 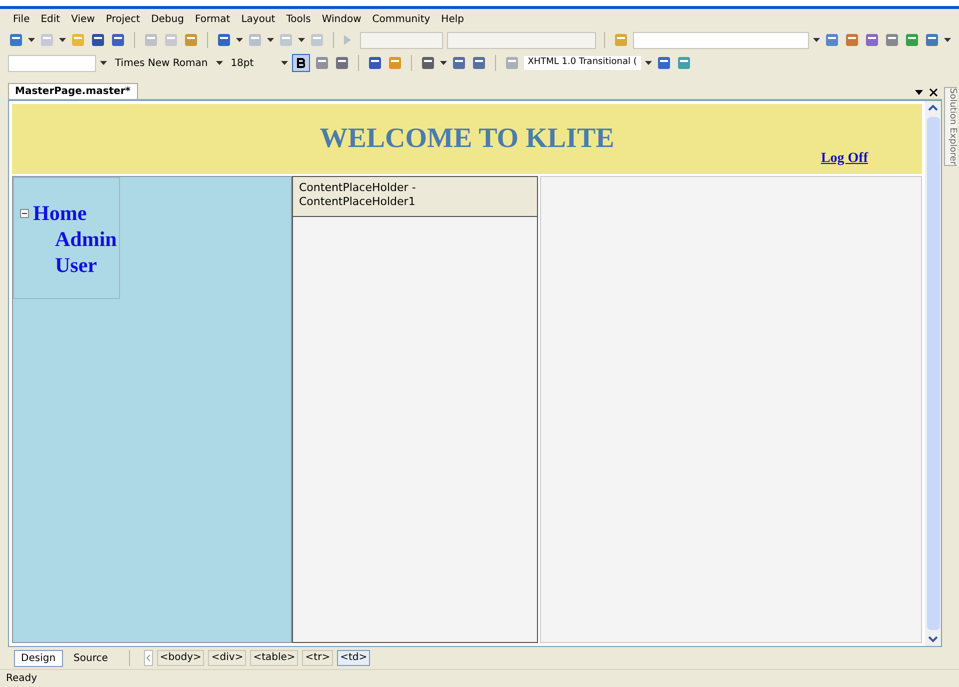 I want to click on menu-item: Format, so click(x=213, y=19).